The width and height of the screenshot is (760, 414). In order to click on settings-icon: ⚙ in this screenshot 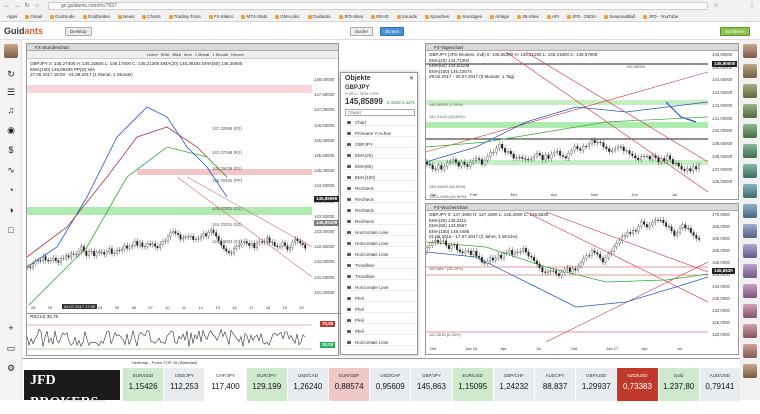, I will do `click(11, 368)`.